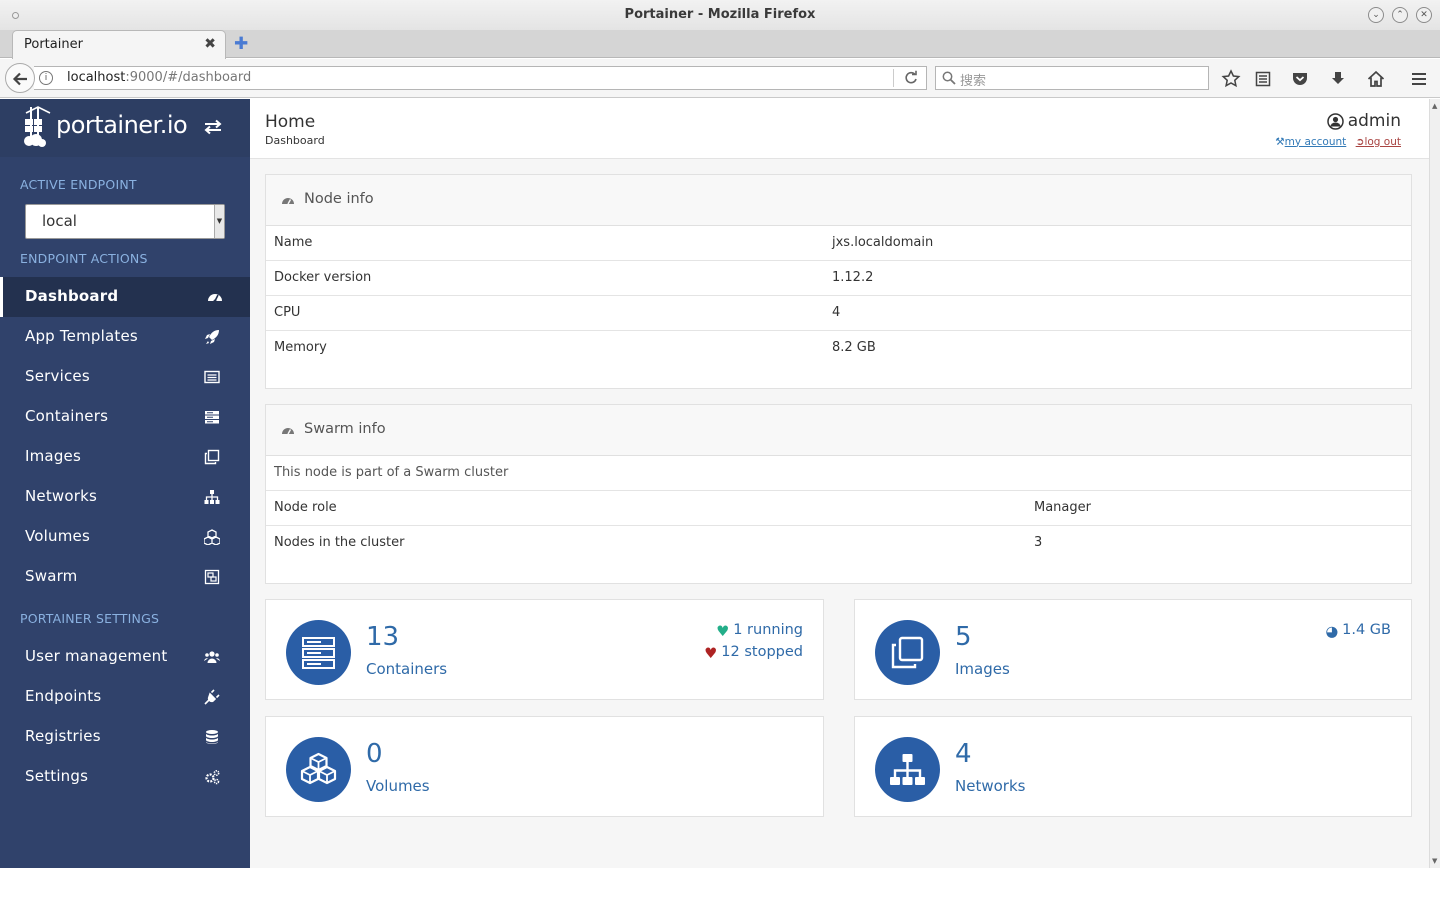 This screenshot has width=1440, height=907. I want to click on window-titlebar: Portainer - Mozilla Firefox ⌄ ⌃ ✕, so click(720, 15).